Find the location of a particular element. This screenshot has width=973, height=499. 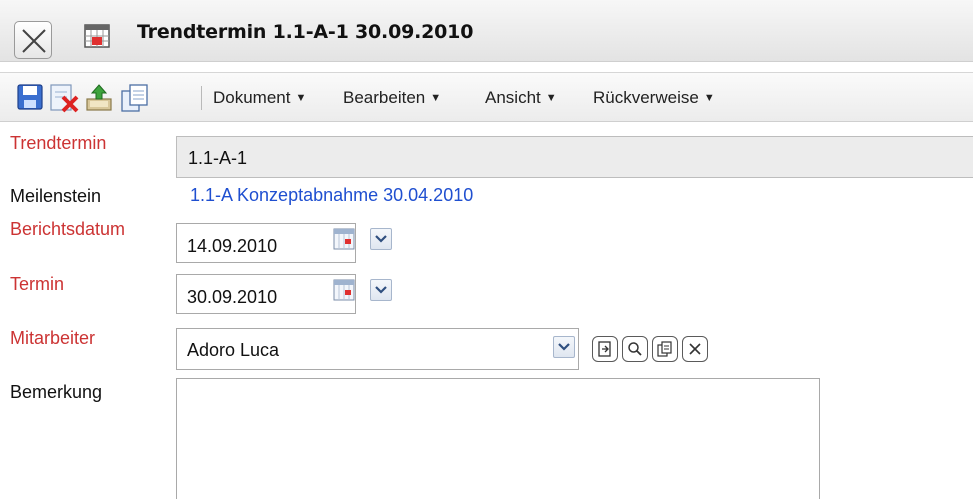

mitarbeiter-dropdown-button is located at coordinates (564, 347).